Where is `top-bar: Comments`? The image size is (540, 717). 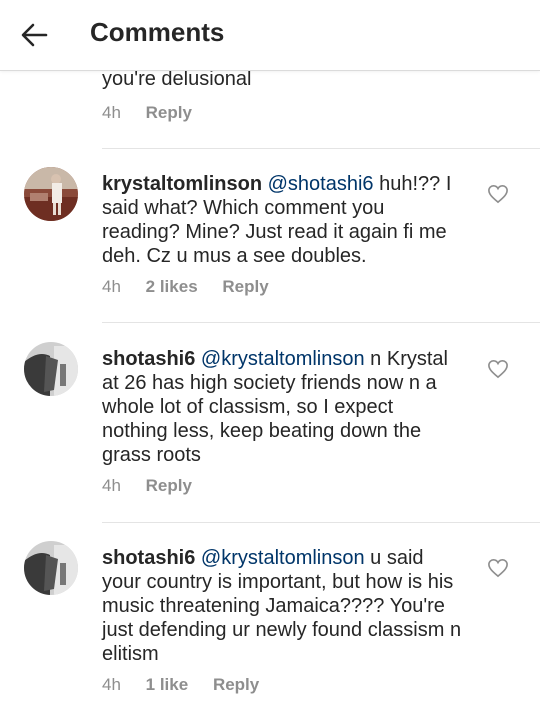
top-bar: Comments is located at coordinates (270, 35).